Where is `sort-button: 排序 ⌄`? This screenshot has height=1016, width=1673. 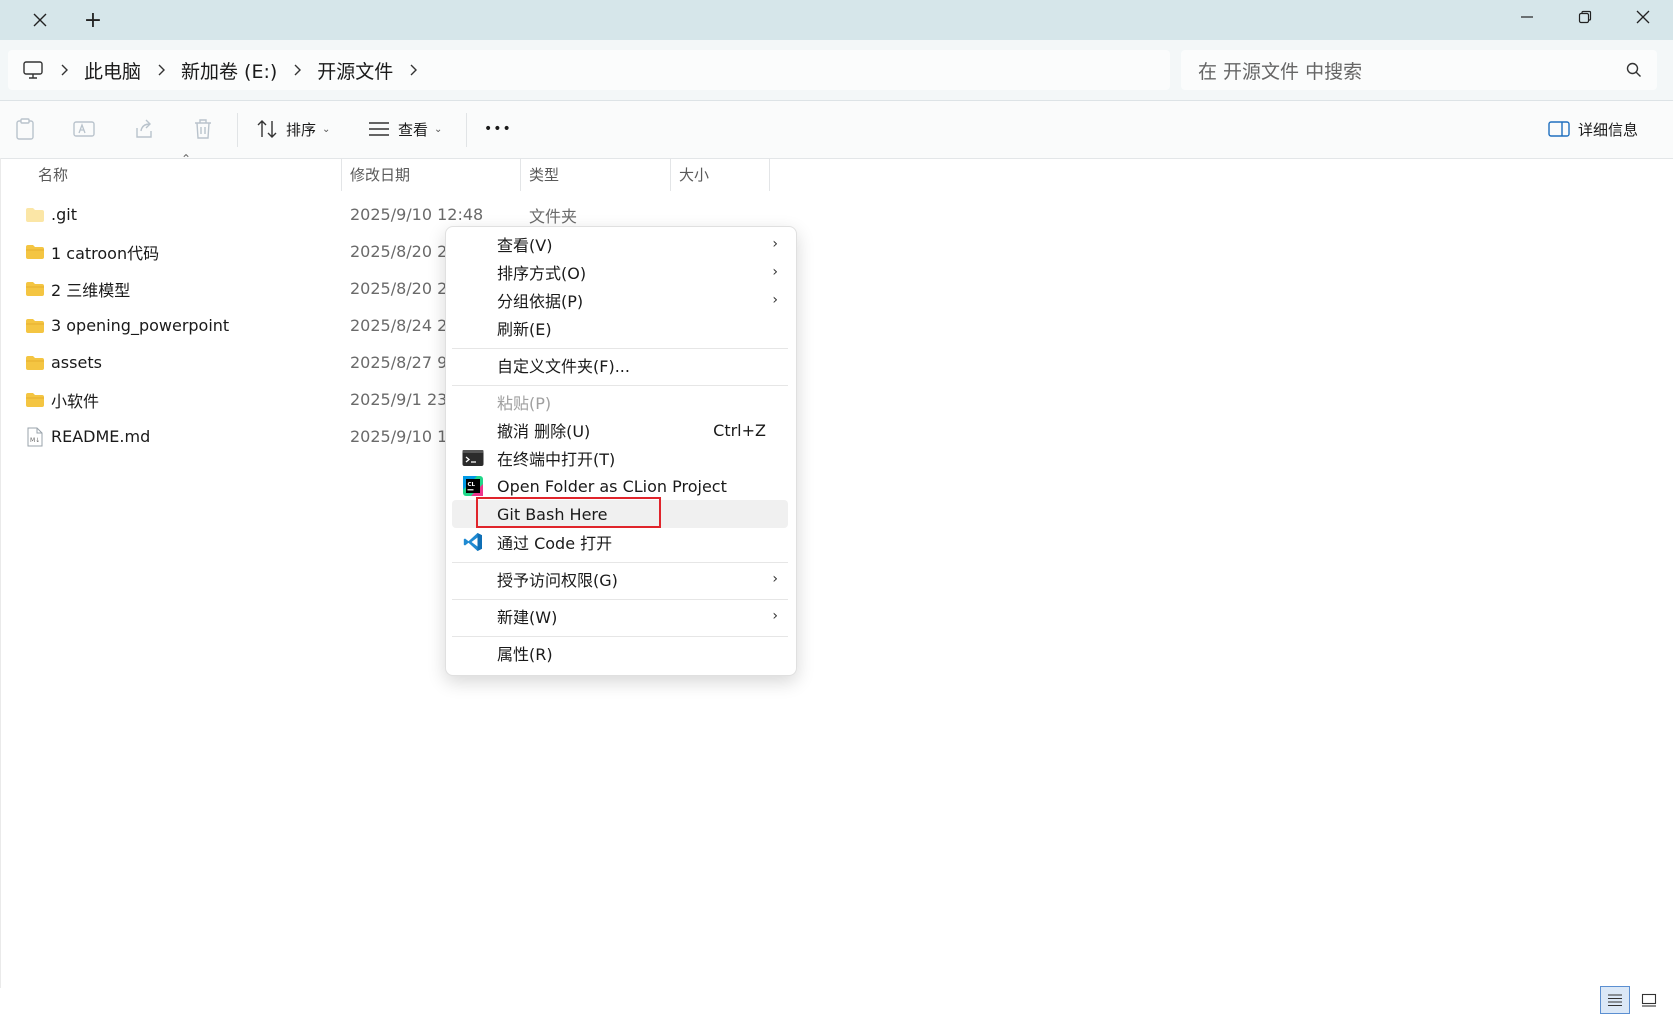
sort-button: 排序 ⌄ is located at coordinates (293, 129).